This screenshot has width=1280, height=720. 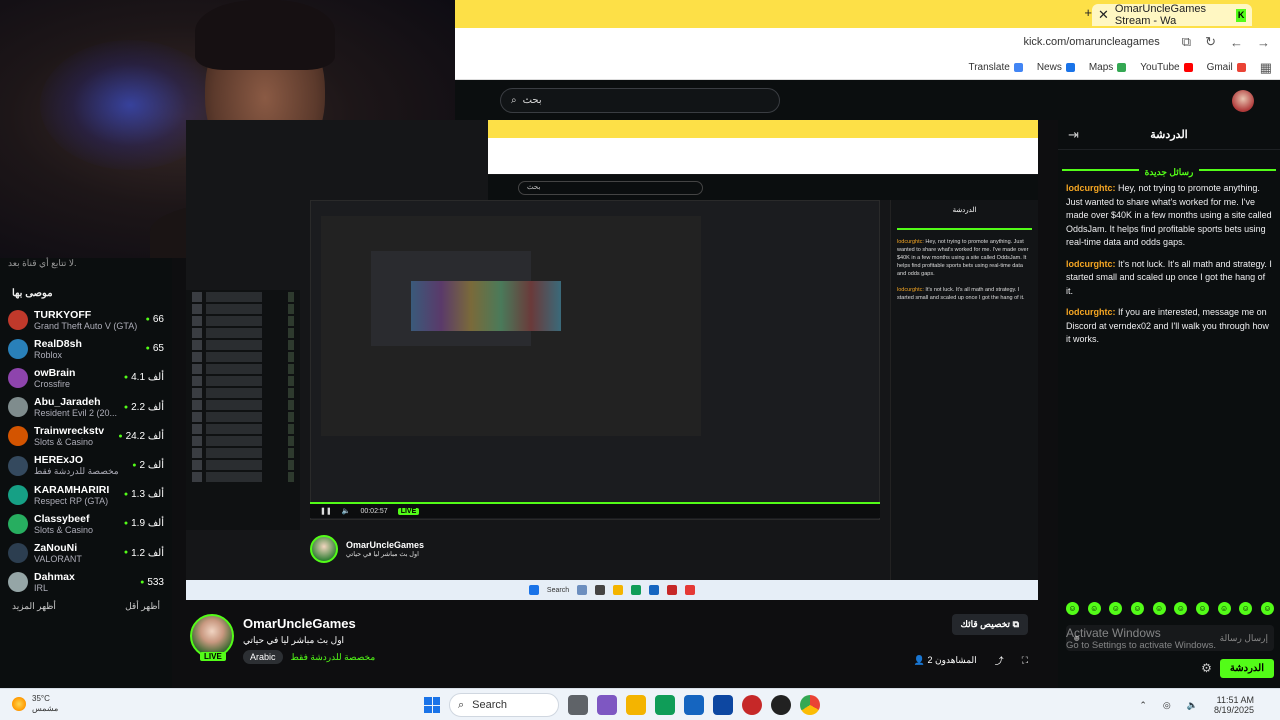 I want to click on bookmark-maps: Maps, so click(x=1108, y=67).